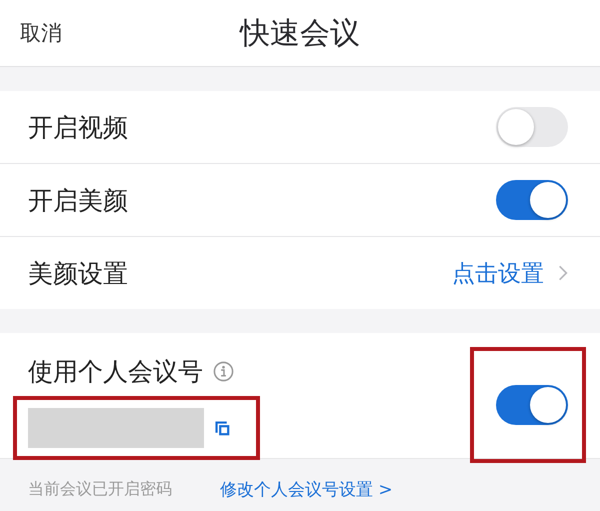 The width and height of the screenshot is (600, 511). What do you see at coordinates (78, 200) in the screenshot?
I see `setting-label: 开启美颜` at bounding box center [78, 200].